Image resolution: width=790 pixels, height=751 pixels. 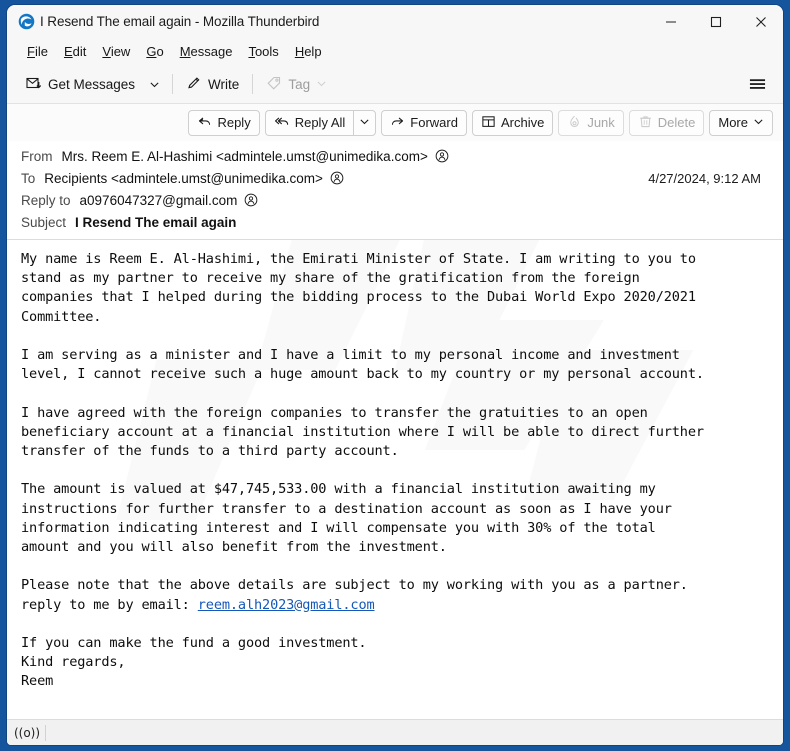 What do you see at coordinates (156, 222) in the screenshot?
I see `subject-value: I Resend The email again` at bounding box center [156, 222].